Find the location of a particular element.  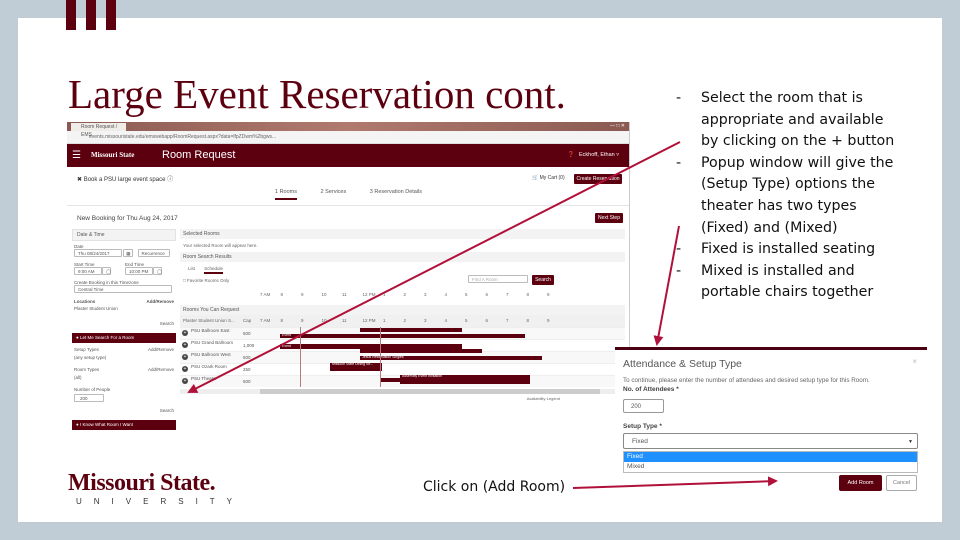

window-controls: — □ ✕ is located at coordinates (617, 126).